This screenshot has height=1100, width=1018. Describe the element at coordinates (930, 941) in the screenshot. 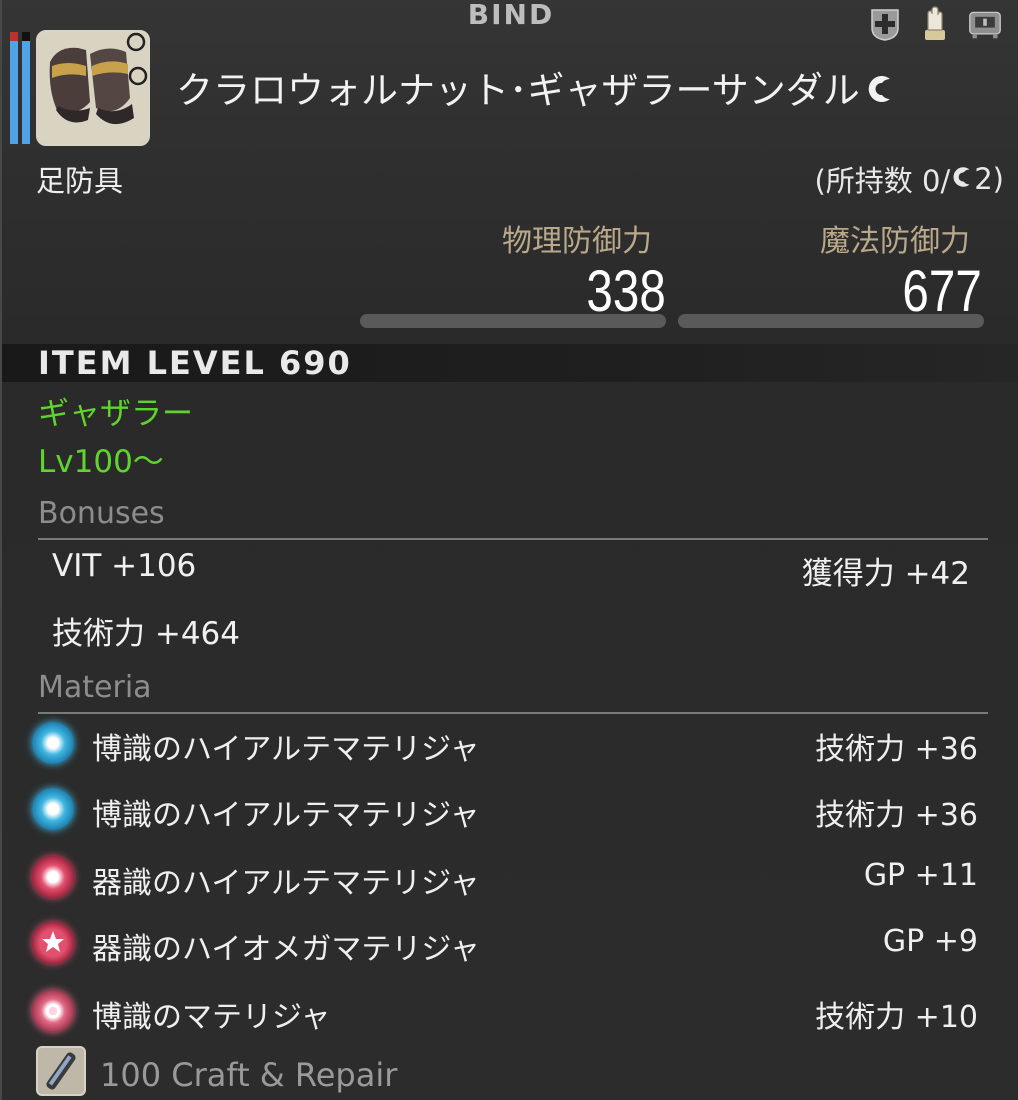

I see `materia-value: GP +9` at that location.